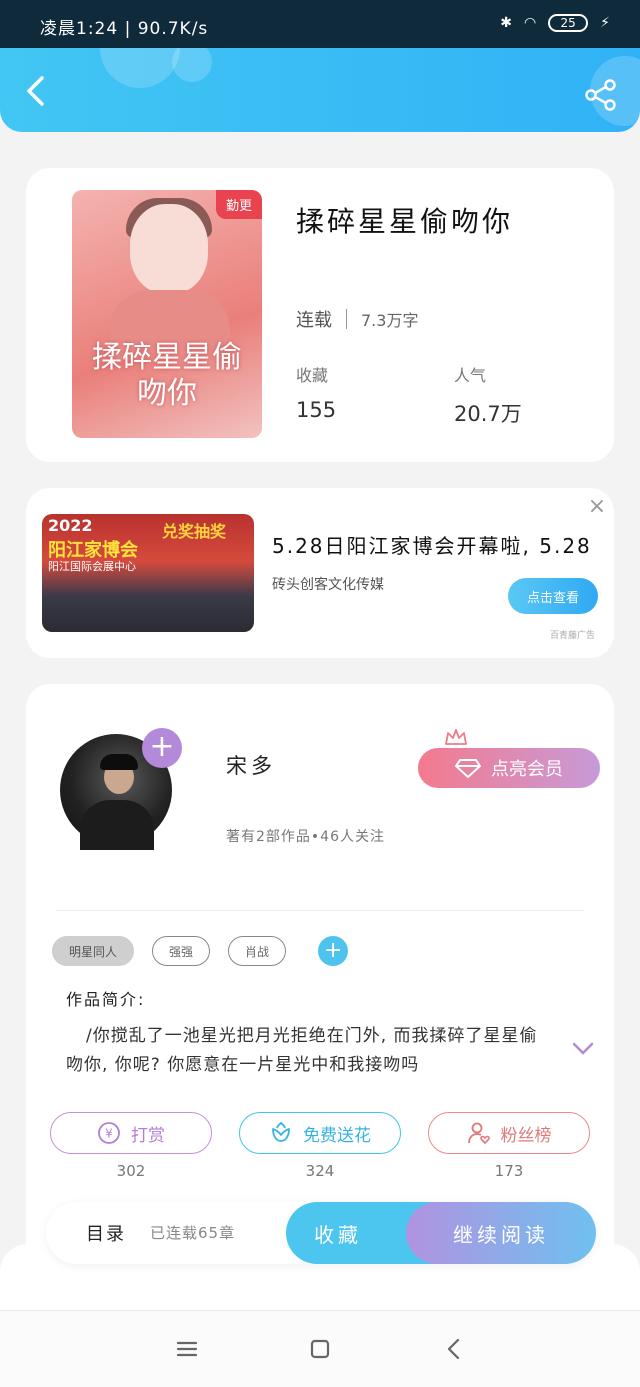 The image size is (640, 1387). I want to click on reading-bar: 目录 已连载65章 收藏 继续阅读, so click(321, 1233).